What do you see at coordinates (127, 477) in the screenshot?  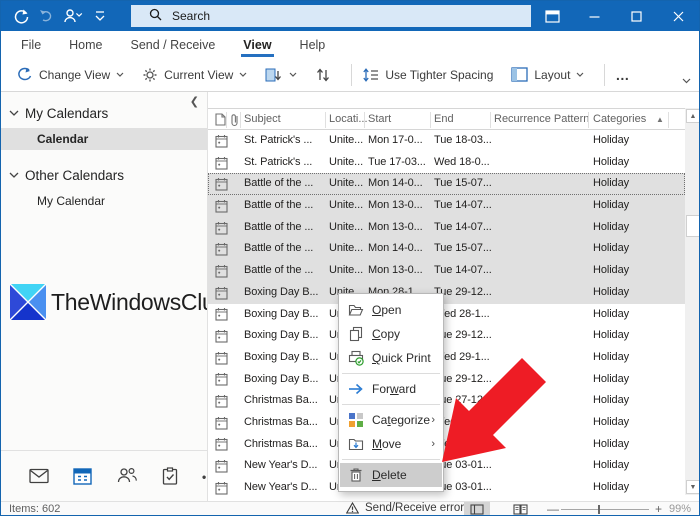 I see `people-icon` at bounding box center [127, 477].